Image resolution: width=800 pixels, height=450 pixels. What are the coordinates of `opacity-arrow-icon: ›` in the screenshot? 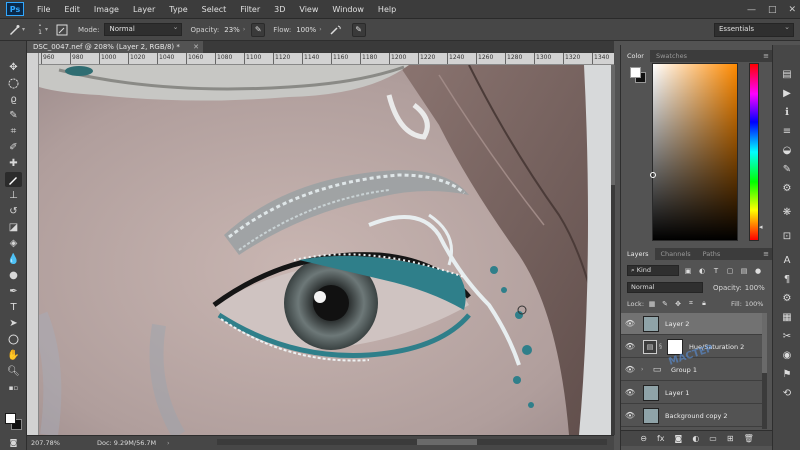 It's located at (244, 29).